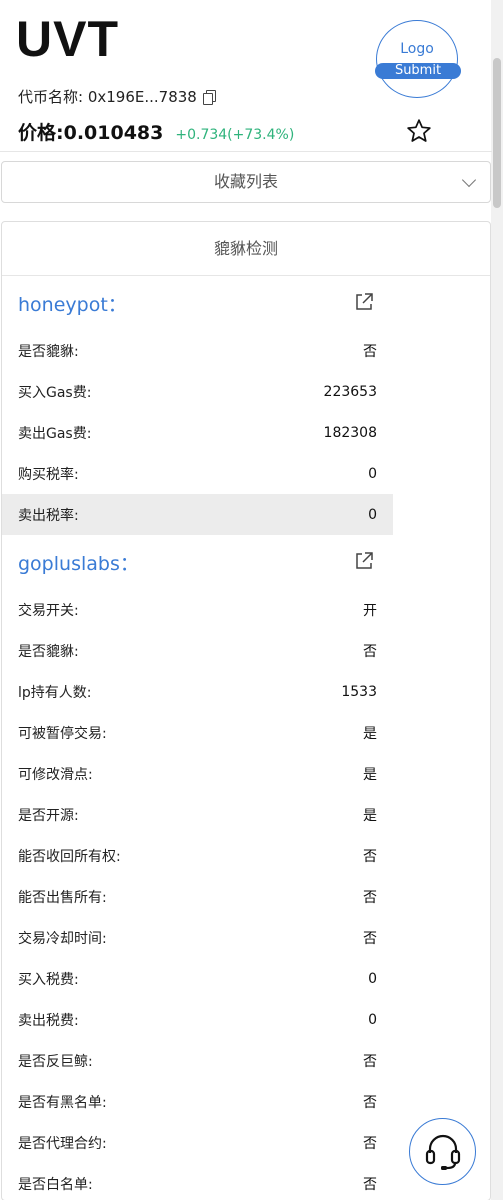  What do you see at coordinates (197, 1060) in the screenshot?
I see `list-item: 是否反巨鲸: 否` at bounding box center [197, 1060].